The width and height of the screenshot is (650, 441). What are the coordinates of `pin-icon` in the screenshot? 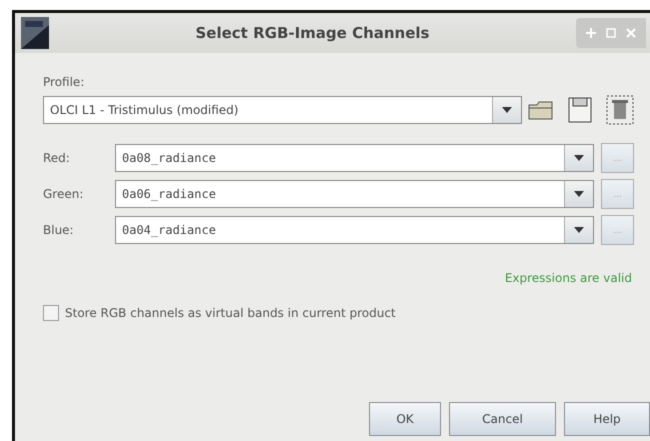 It's located at (591, 33).